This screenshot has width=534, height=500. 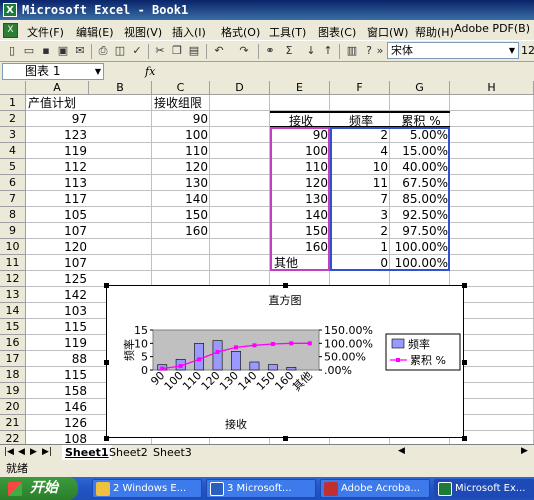 I want to click on row-header-14: 14, so click(x=13, y=311).